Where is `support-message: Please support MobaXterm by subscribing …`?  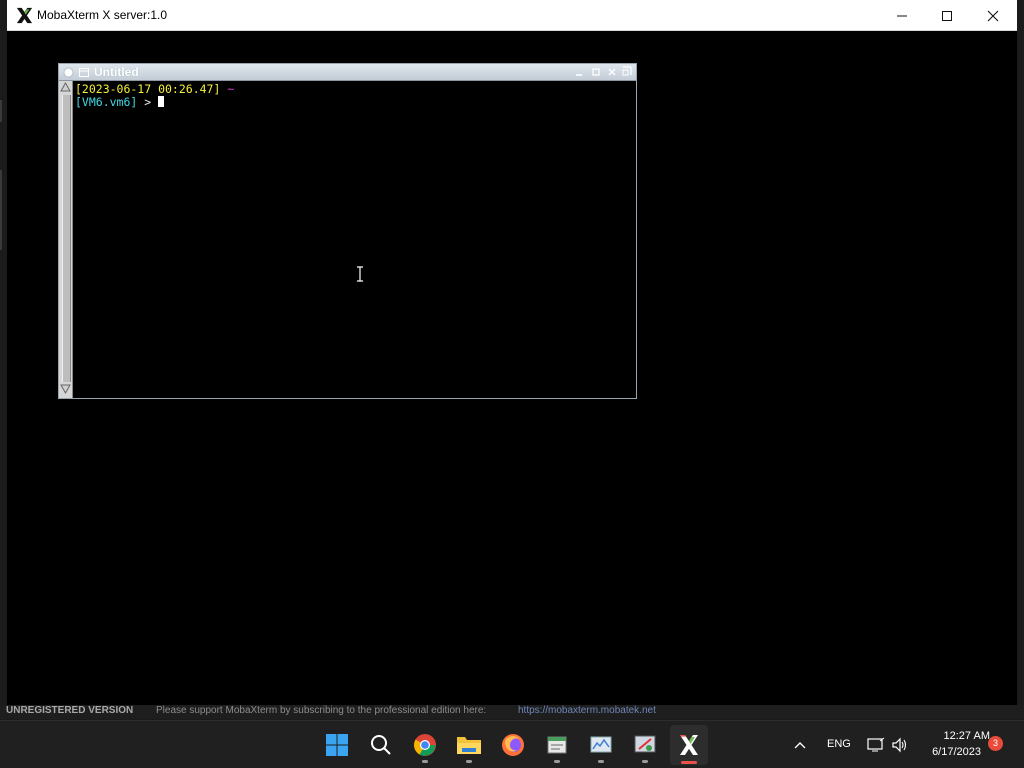
support-message: Please support MobaXterm by subscribing … is located at coordinates (321, 710).